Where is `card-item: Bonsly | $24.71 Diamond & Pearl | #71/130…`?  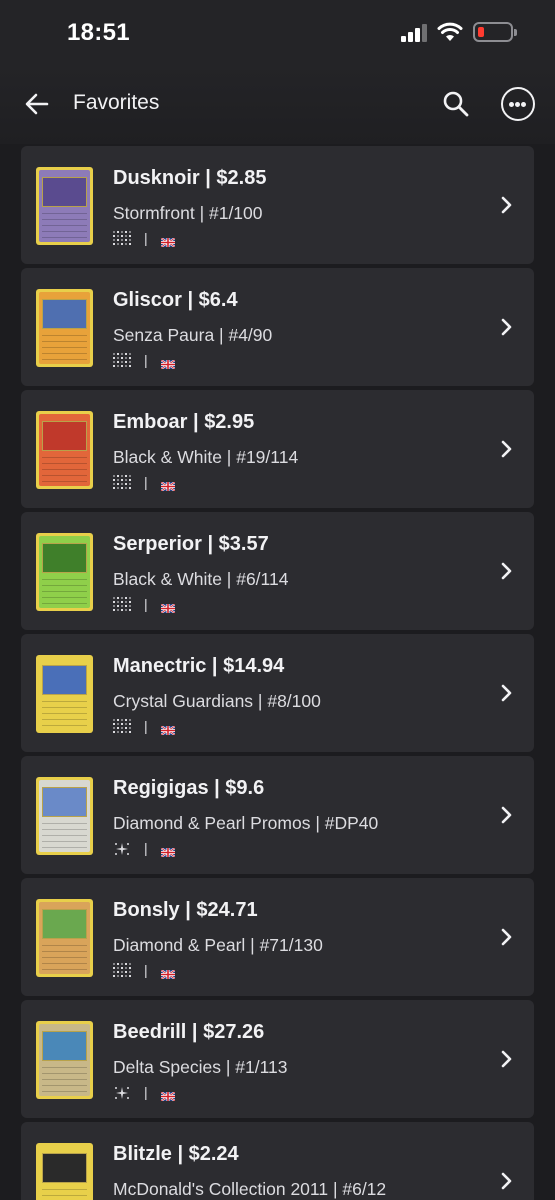 card-item: Bonsly | $24.71 Diamond & Pearl | #71/130… is located at coordinates (277, 937).